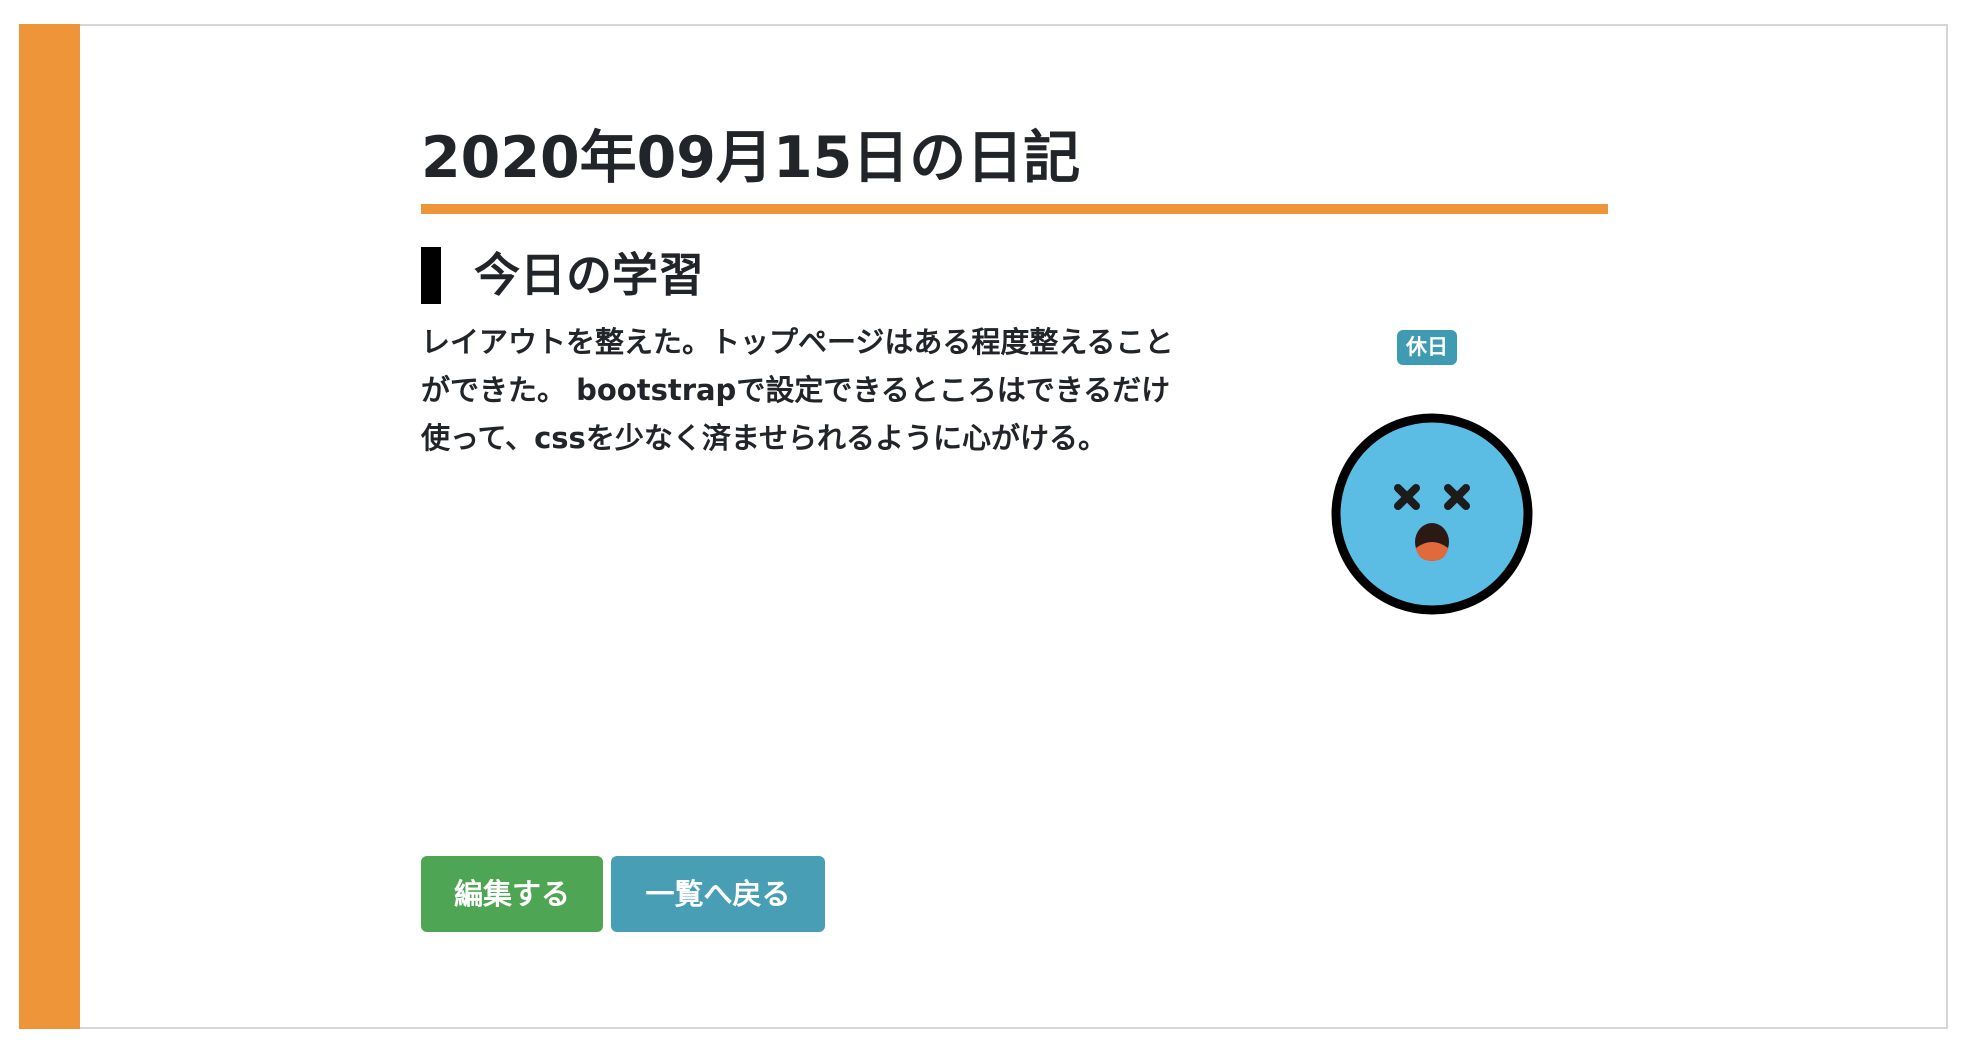 This screenshot has height=1049, width=1973. Describe the element at coordinates (589, 275) in the screenshot. I see `section-heading: 今日の学習` at that location.